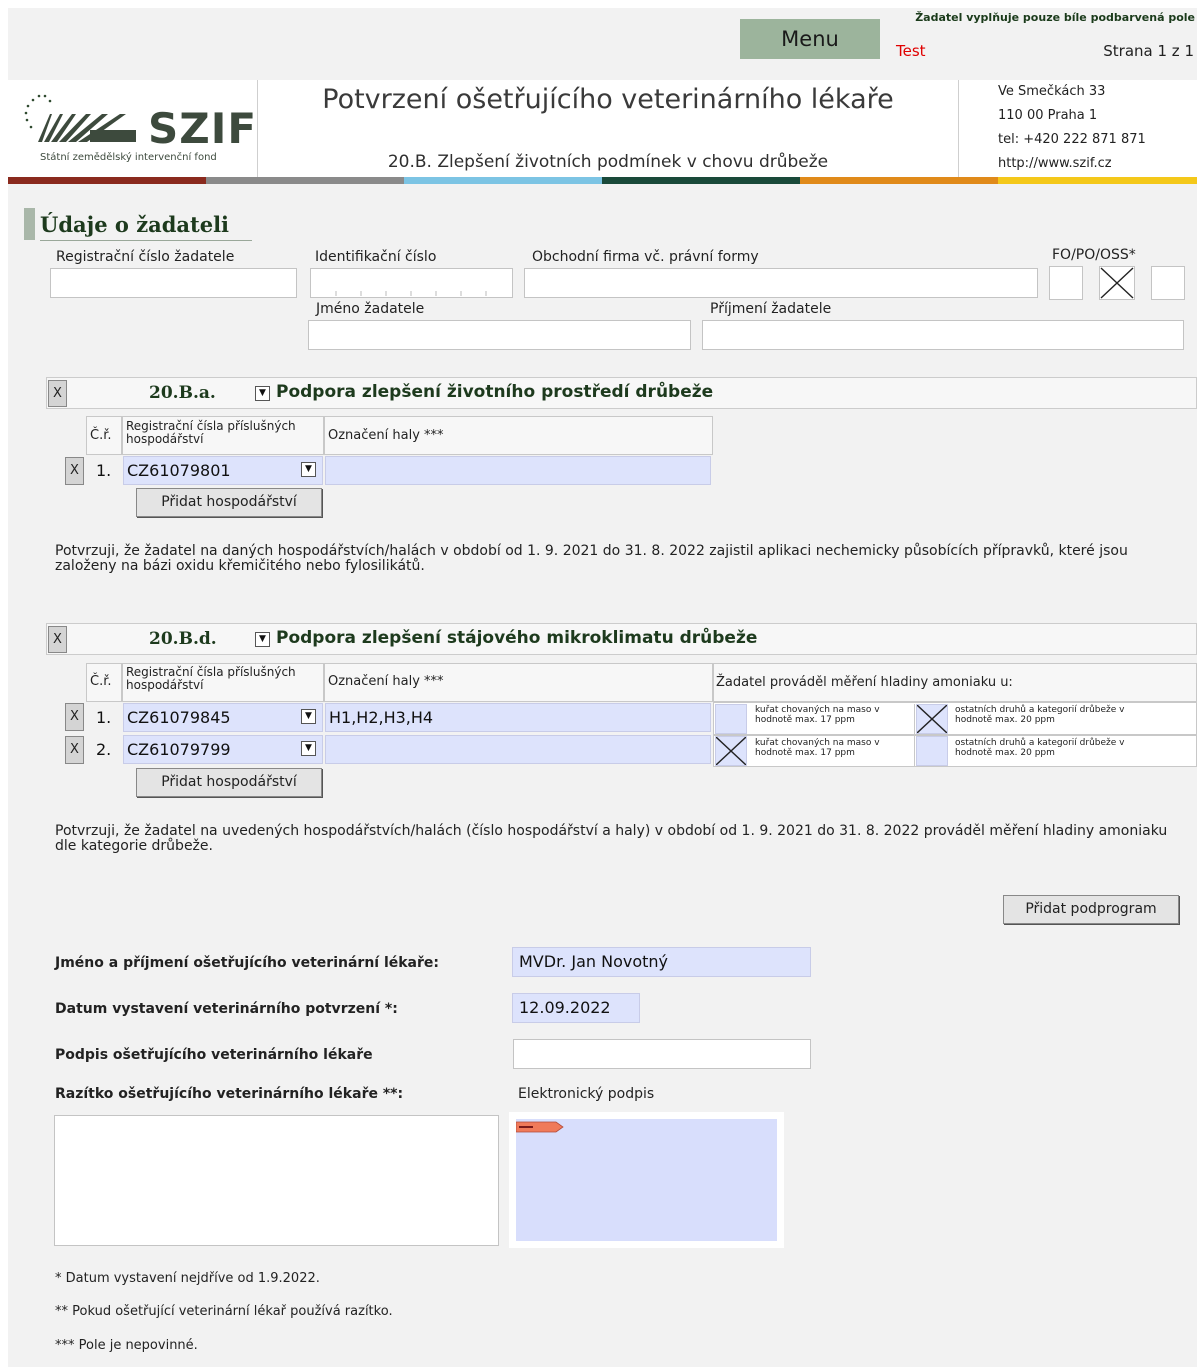  I want to click on page-number: Strana 1 z 1, so click(1148, 51).